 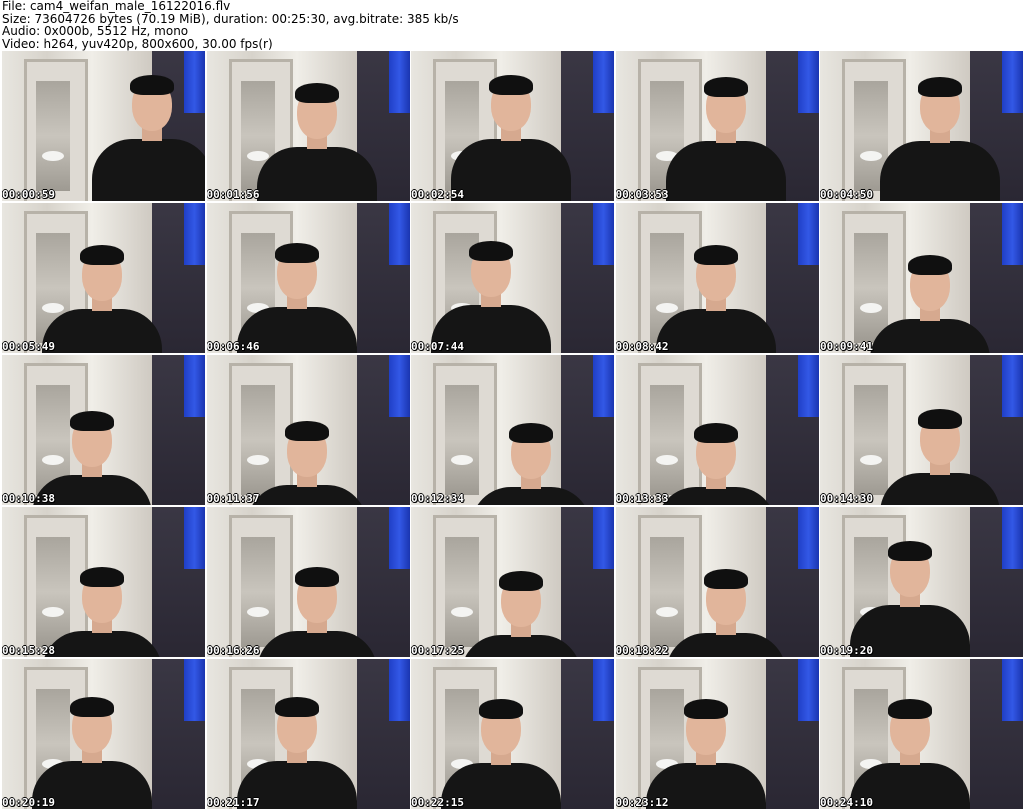 What do you see at coordinates (437, 498) in the screenshot?
I see `thumbnail-timestamp: 00:12:34` at bounding box center [437, 498].